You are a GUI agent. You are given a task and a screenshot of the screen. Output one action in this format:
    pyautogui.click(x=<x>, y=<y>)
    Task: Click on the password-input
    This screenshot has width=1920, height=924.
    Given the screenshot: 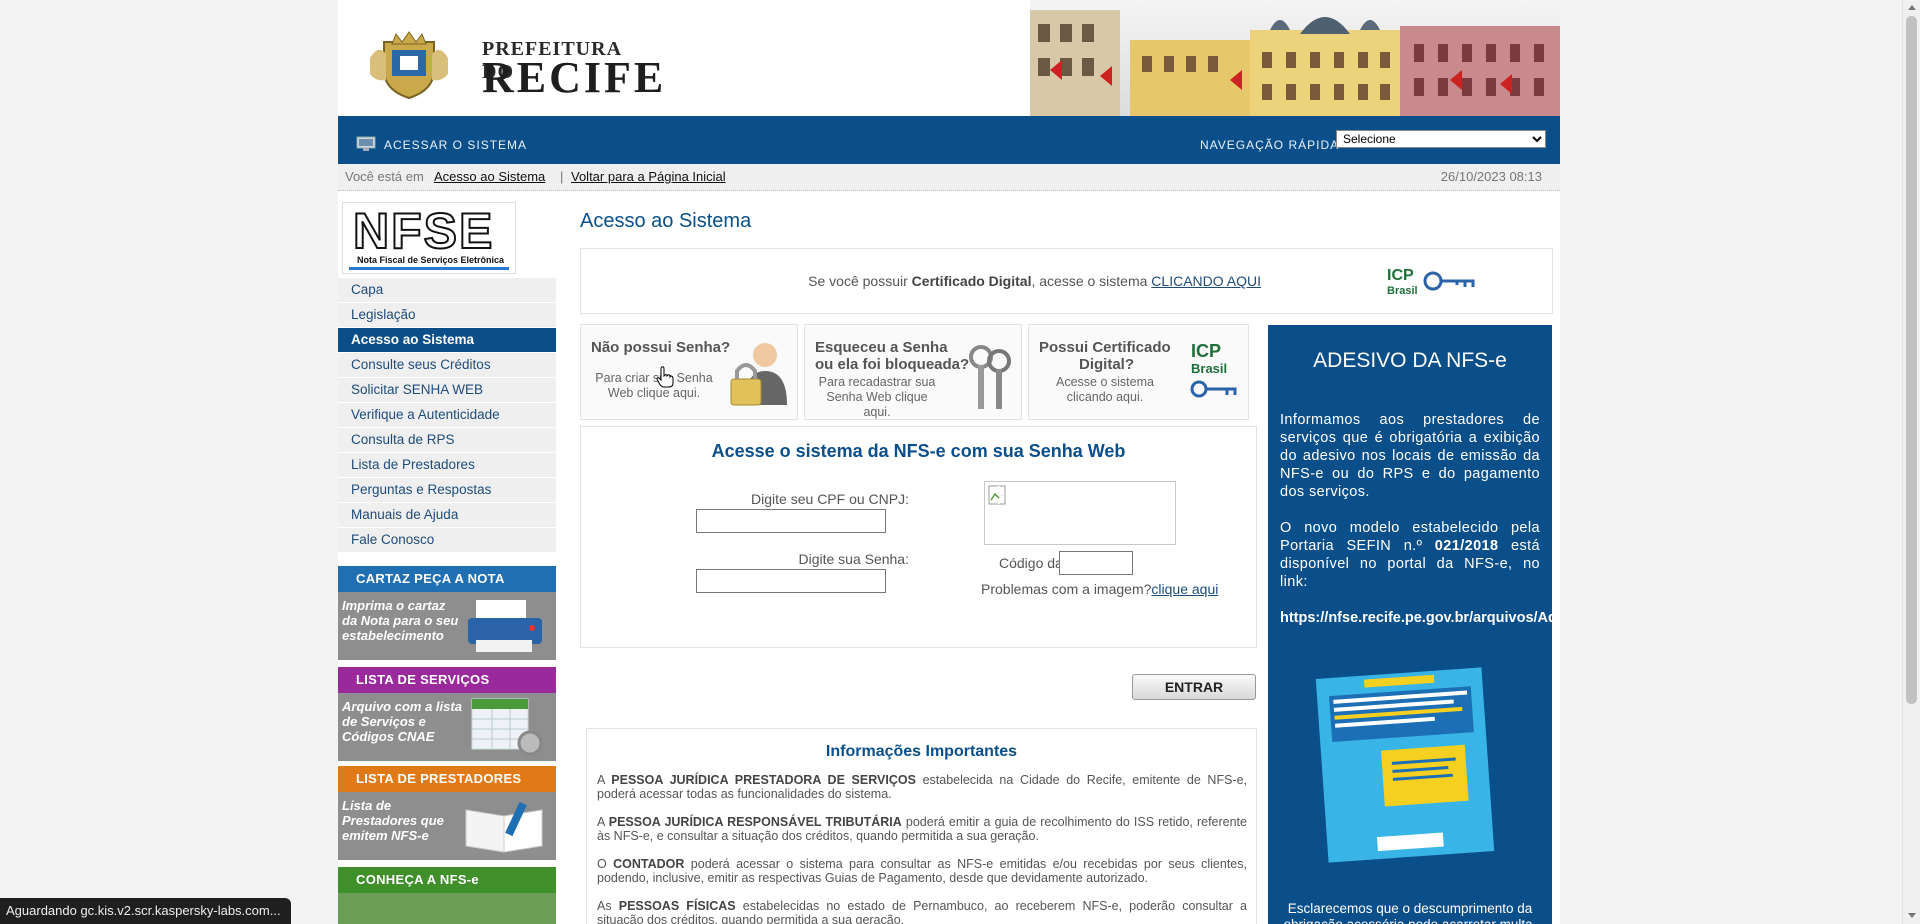 What is the action you would take?
    pyautogui.click(x=791, y=581)
    